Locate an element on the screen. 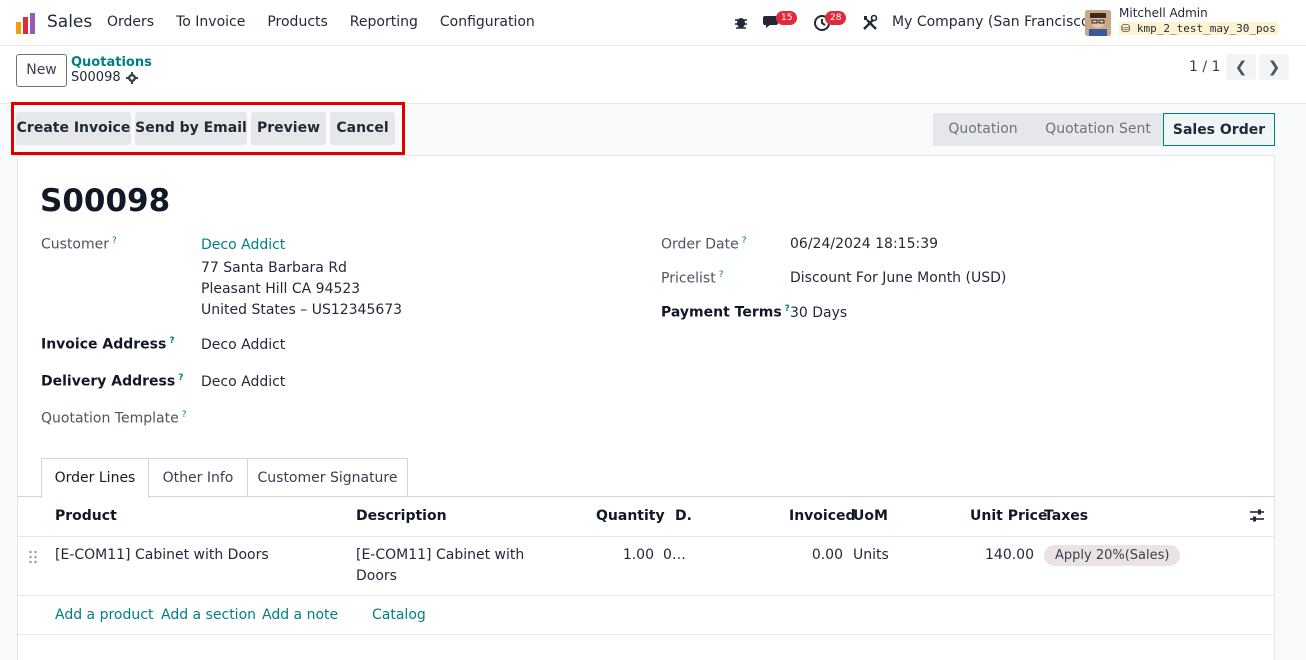 This screenshot has width=1306, height=660. optional-columns-sliders-icon is located at coordinates (1257, 516).